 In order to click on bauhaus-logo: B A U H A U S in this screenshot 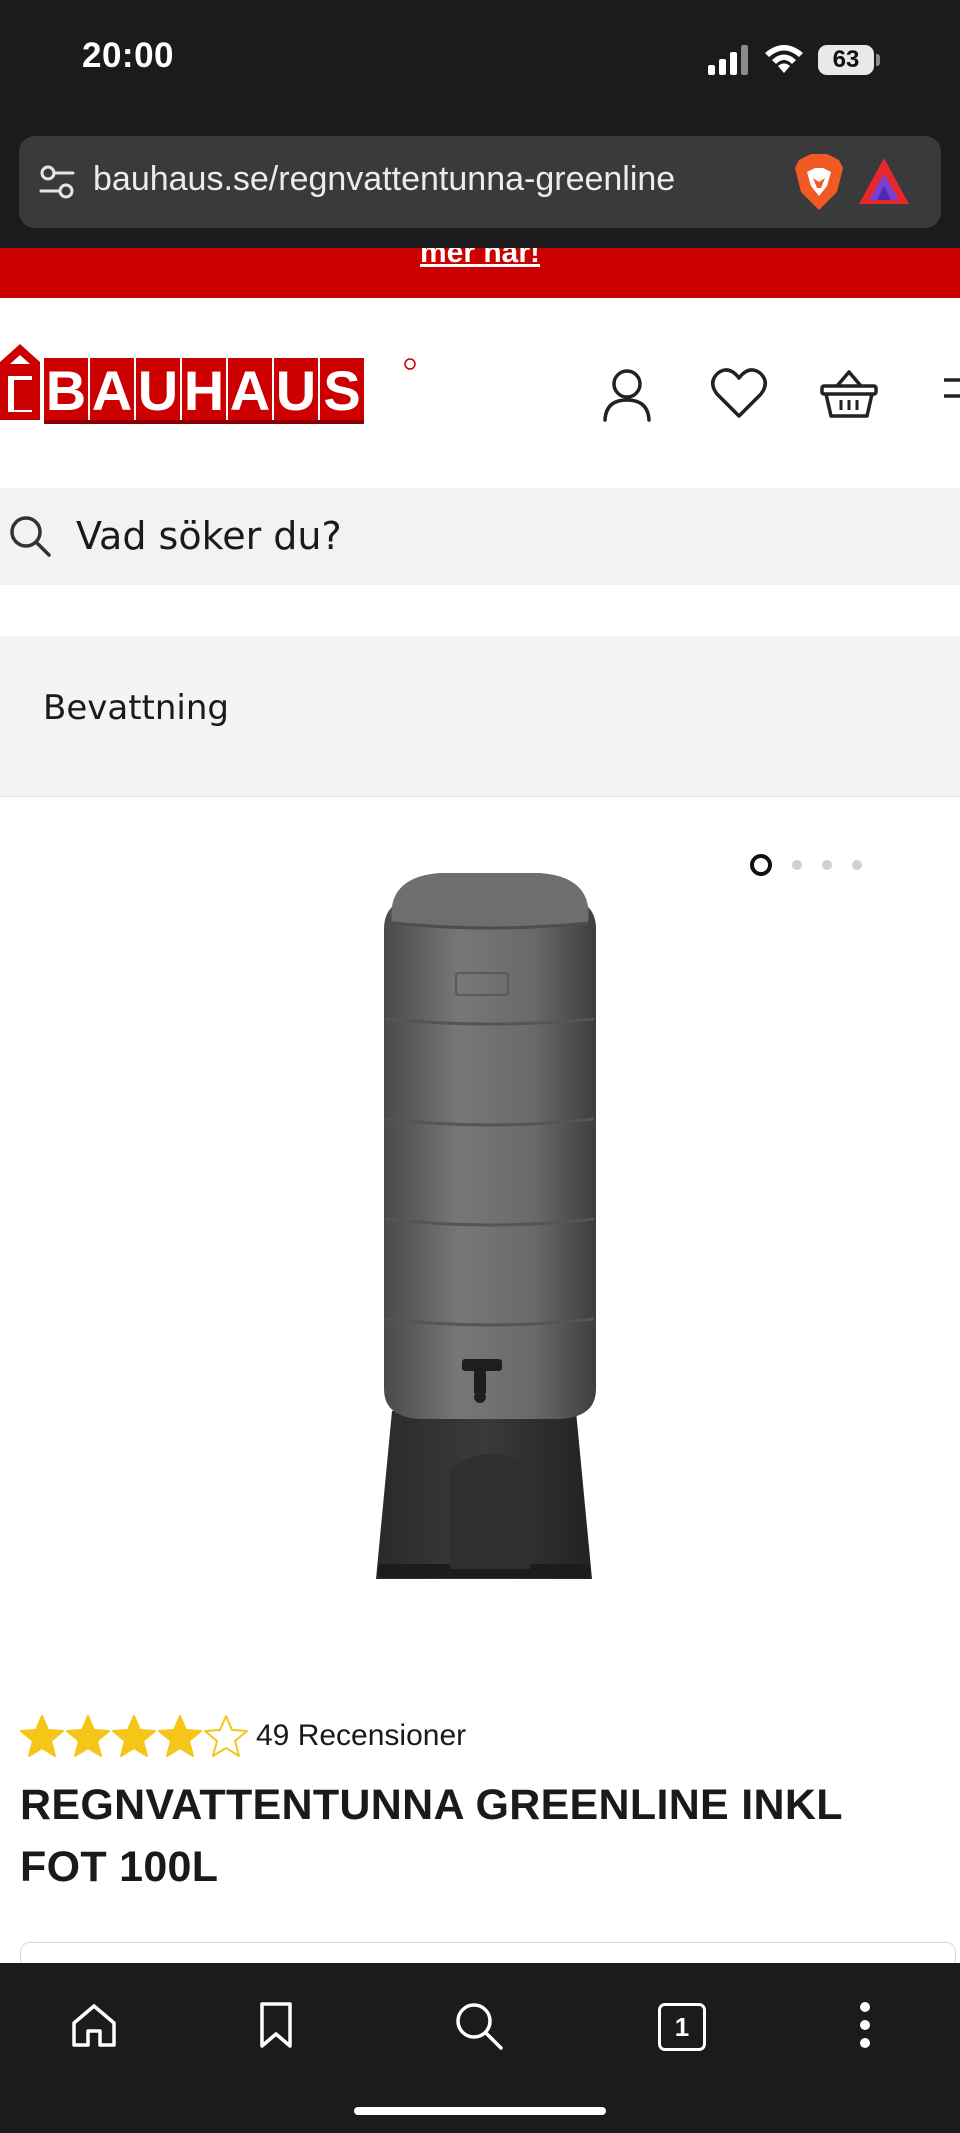, I will do `click(210, 381)`.